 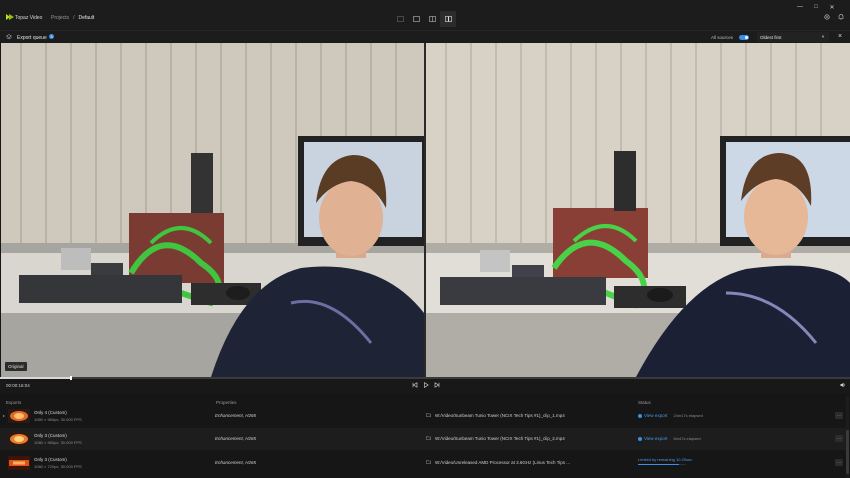 I want to click on skip-back-icon, so click(x=414, y=384).